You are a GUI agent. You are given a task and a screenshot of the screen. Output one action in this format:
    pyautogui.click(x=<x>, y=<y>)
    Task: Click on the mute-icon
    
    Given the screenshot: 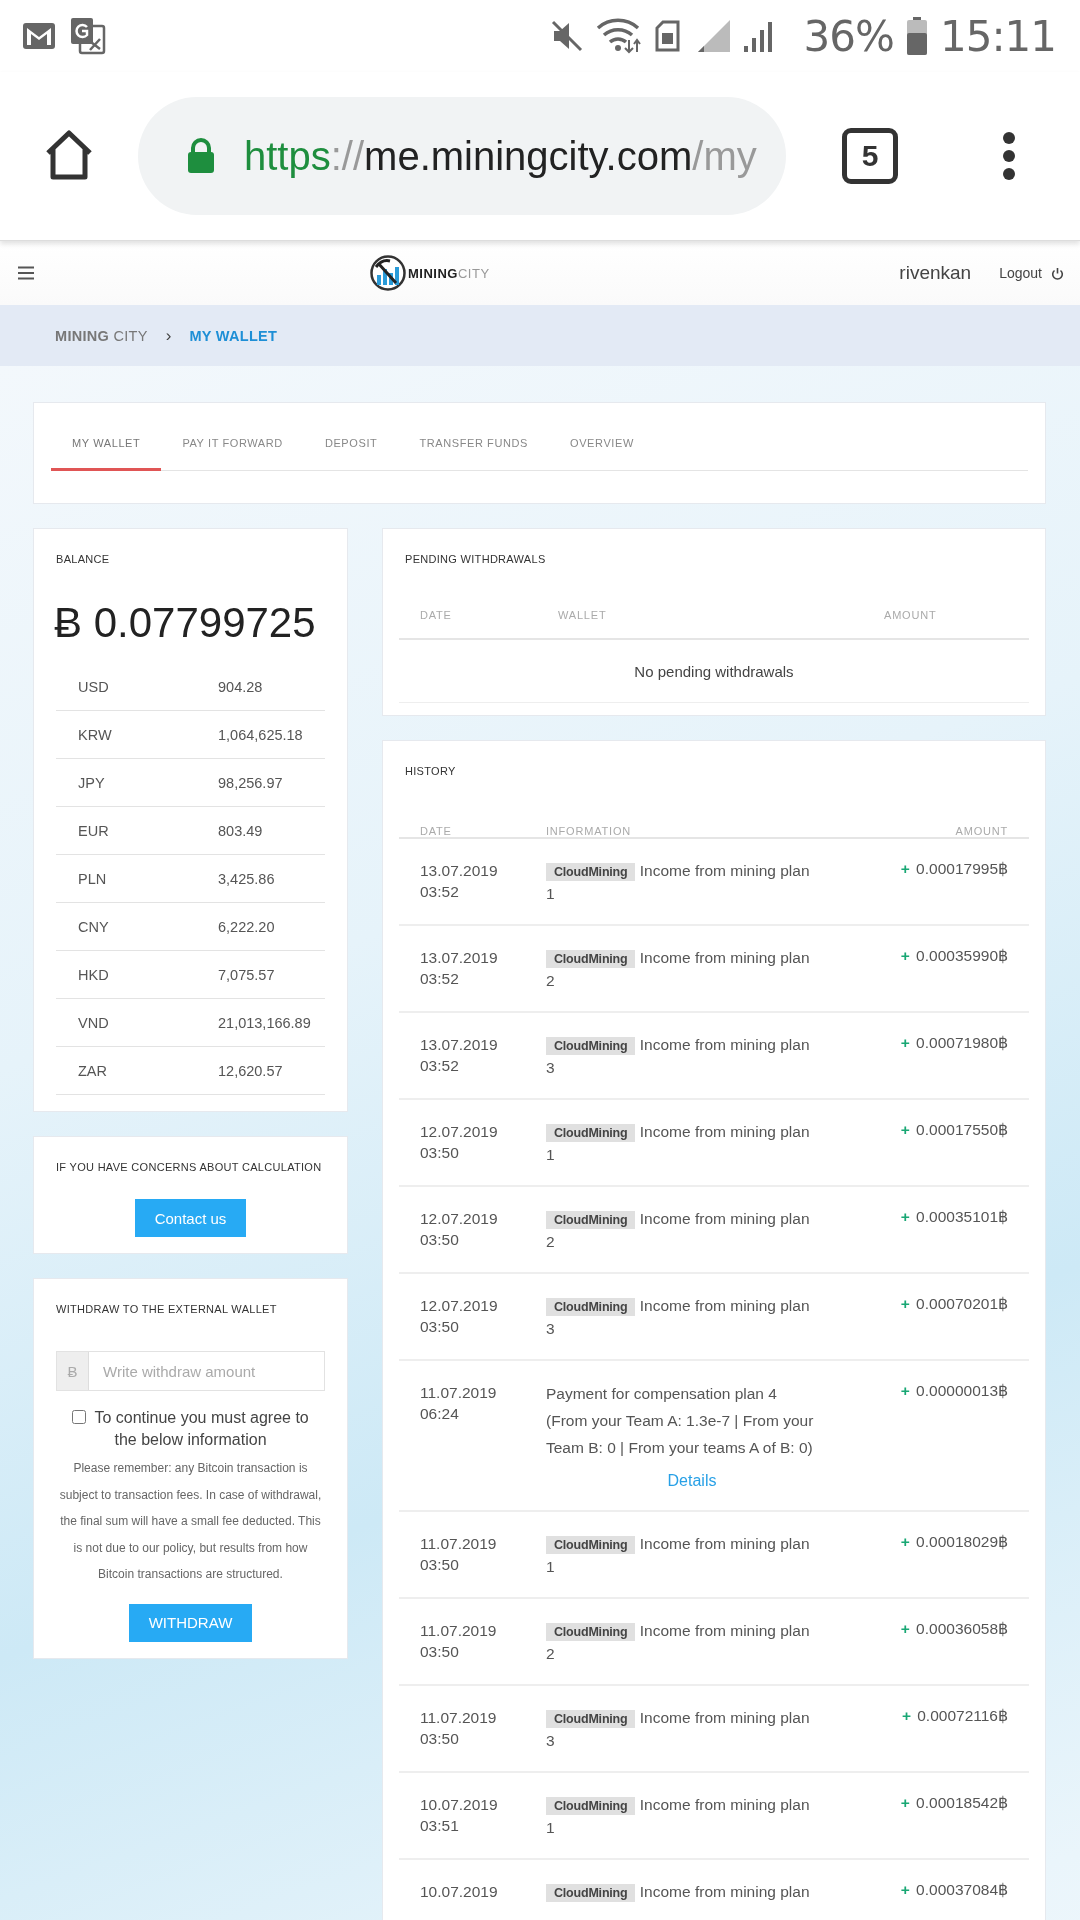 What is the action you would take?
    pyautogui.click(x=566, y=36)
    